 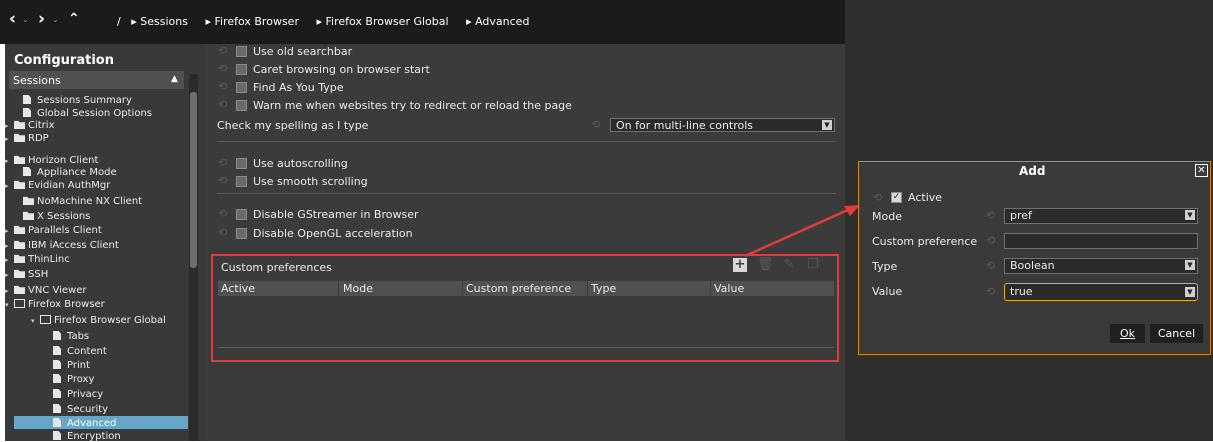 I want to click on disable-opengl-checkbox, so click(x=241, y=233).